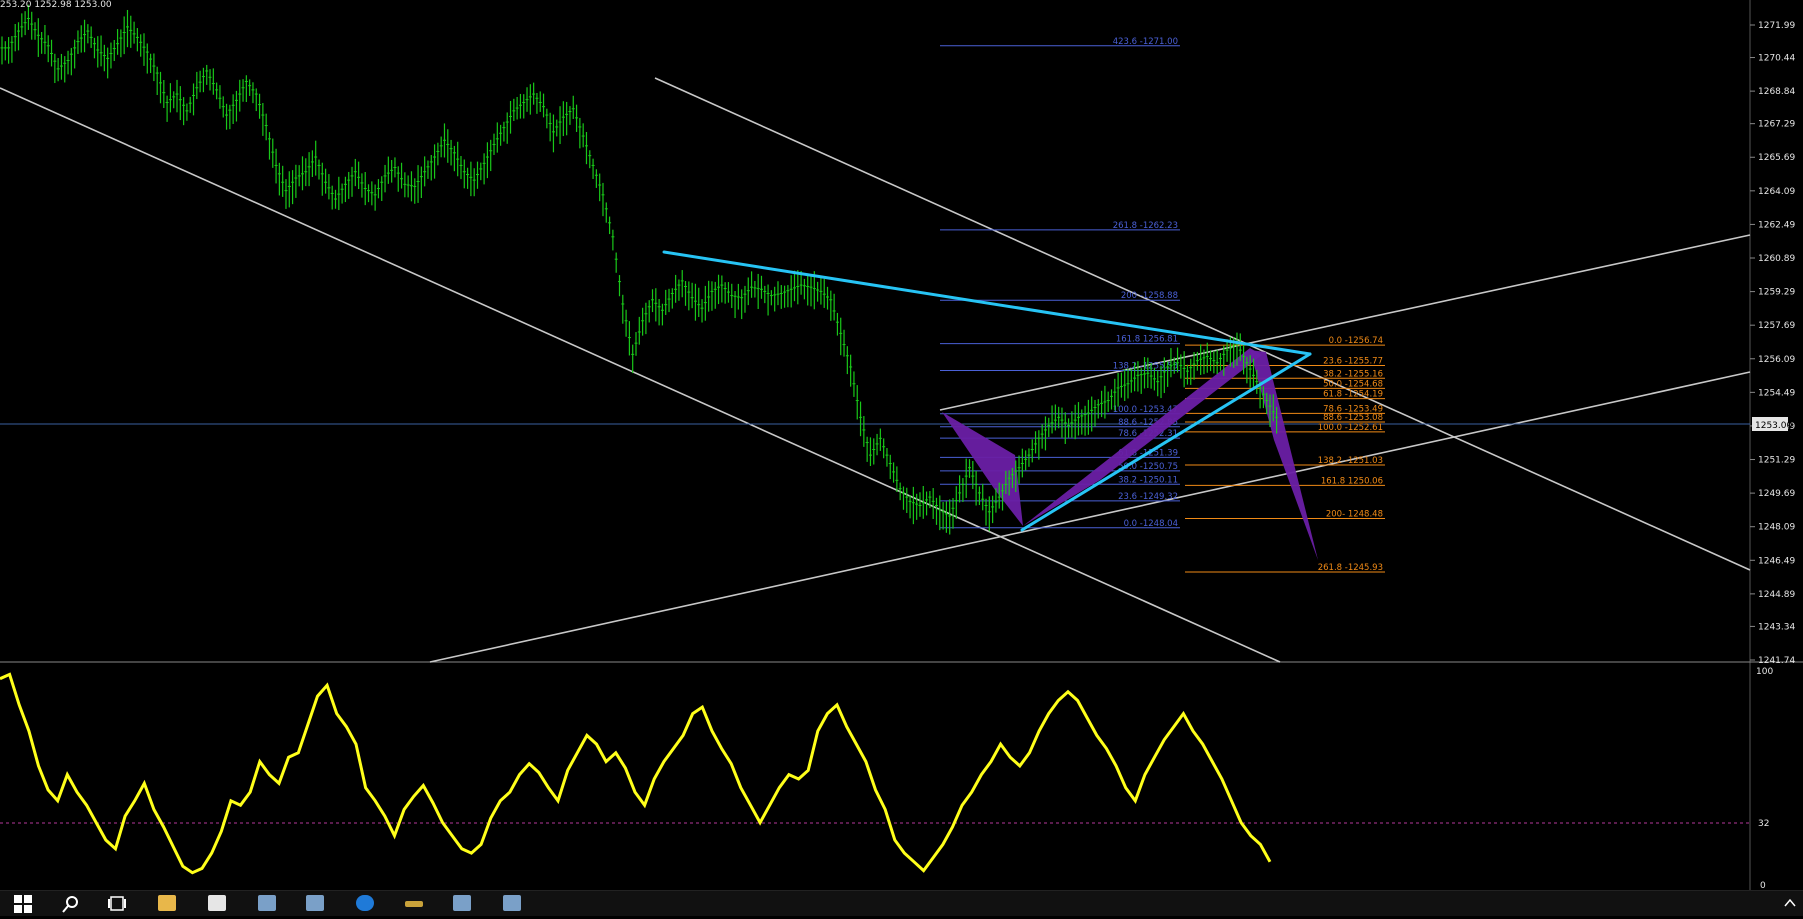  I want to click on price-tick-label: 1264.09, so click(1776, 192).